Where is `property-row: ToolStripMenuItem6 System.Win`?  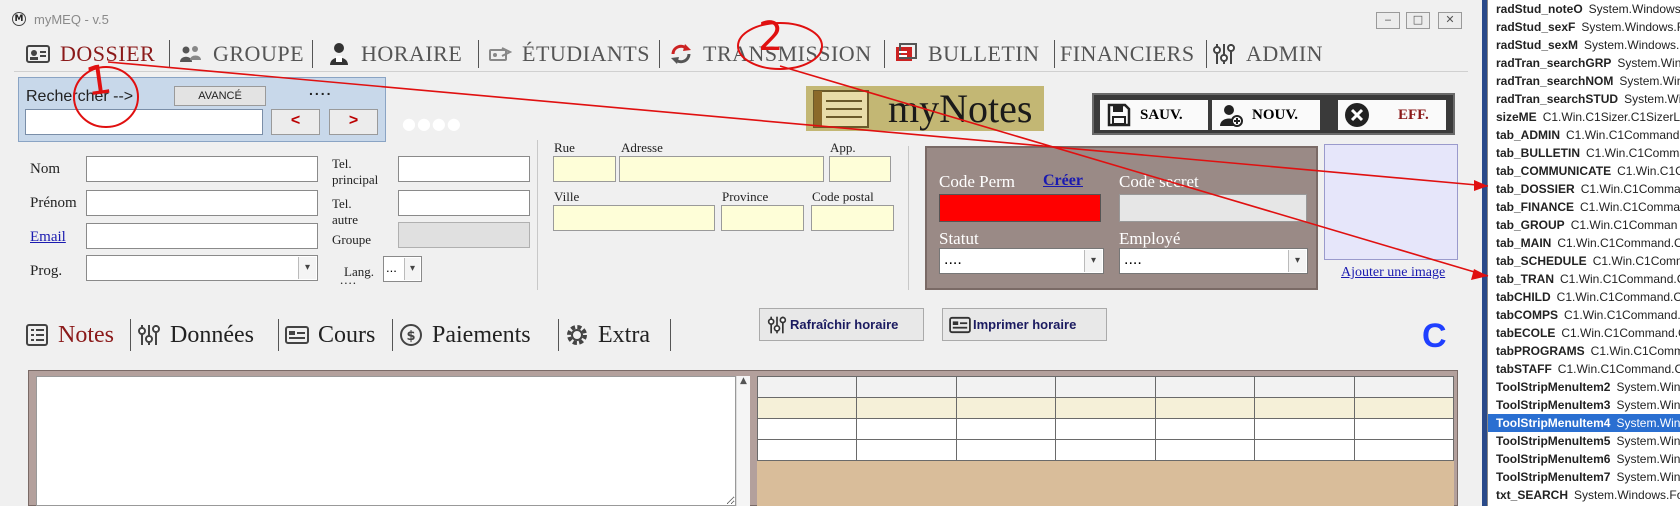
property-row: ToolStripMenuItem6 System.Win is located at coordinates (1584, 459).